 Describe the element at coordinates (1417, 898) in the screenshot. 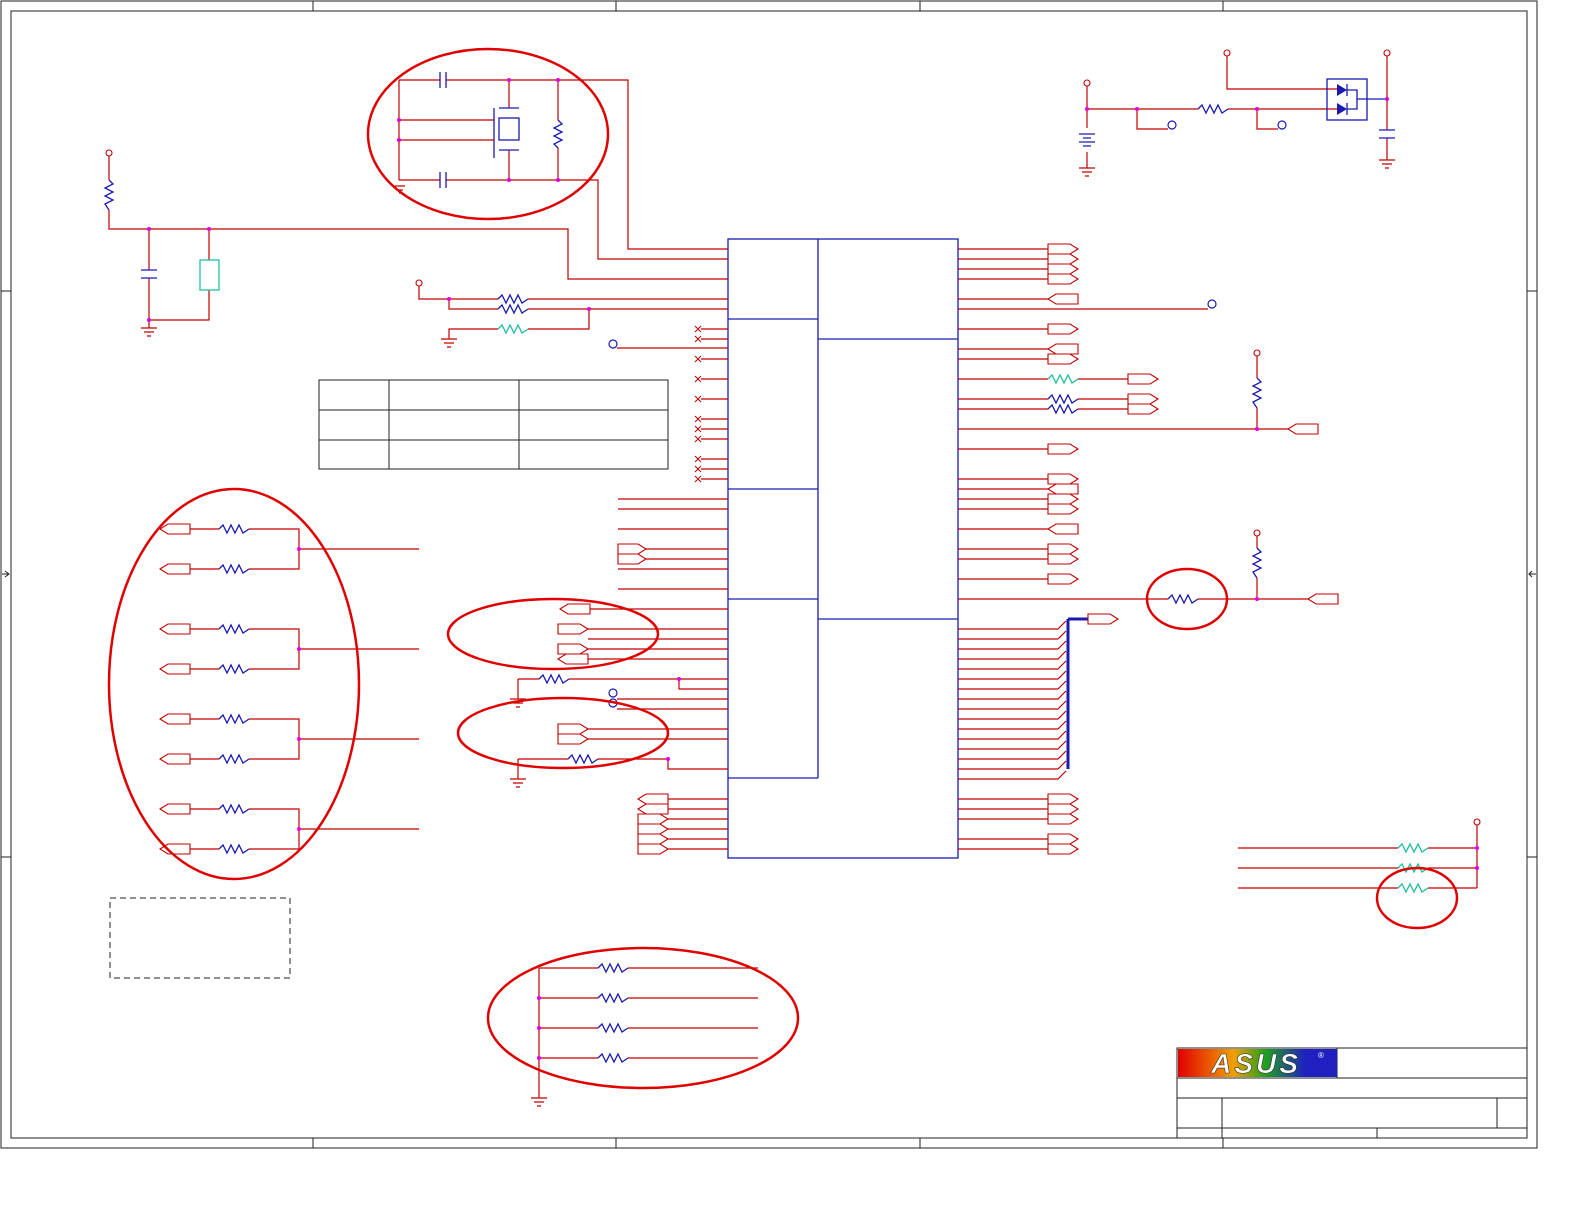

I see `review-mark-pullup` at that location.